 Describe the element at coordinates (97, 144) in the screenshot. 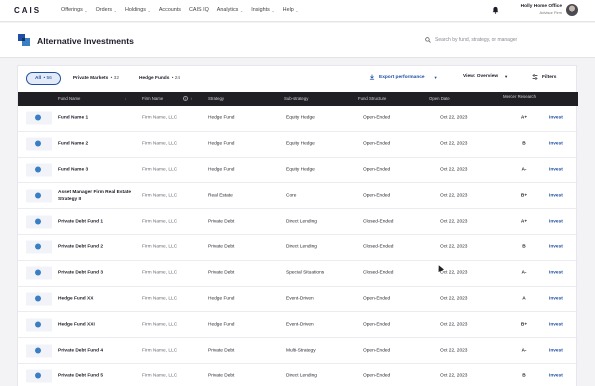

I see `fund-name: Fund Name 2` at that location.